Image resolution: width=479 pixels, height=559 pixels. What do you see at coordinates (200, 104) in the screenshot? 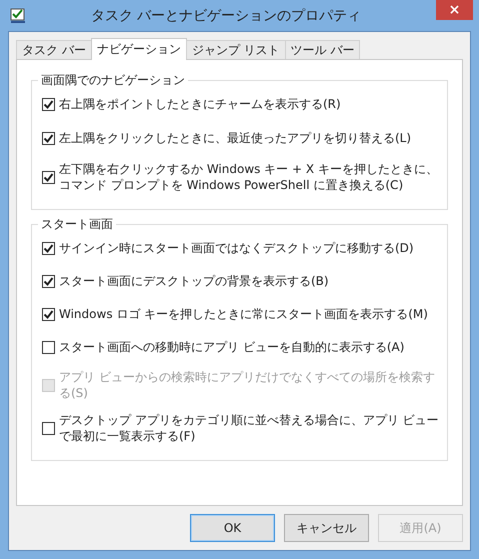
I see `checkbox-label: 右上隅をポイントしたときにチャームを表示する(R)` at bounding box center [200, 104].